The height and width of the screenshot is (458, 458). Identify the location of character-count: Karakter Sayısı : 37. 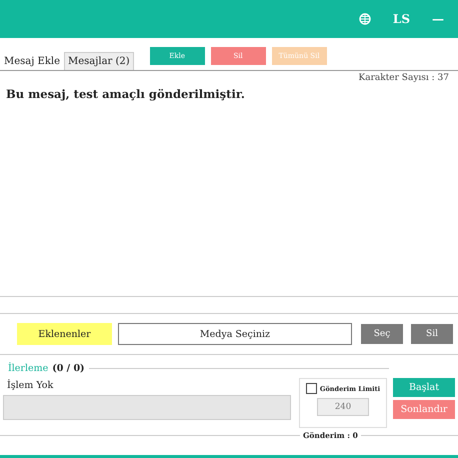
(403, 77).